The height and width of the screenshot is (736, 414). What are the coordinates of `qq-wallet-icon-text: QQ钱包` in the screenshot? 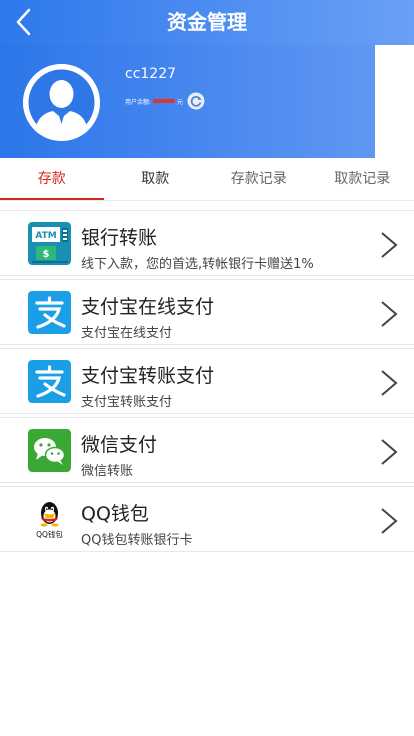 It's located at (49, 534).